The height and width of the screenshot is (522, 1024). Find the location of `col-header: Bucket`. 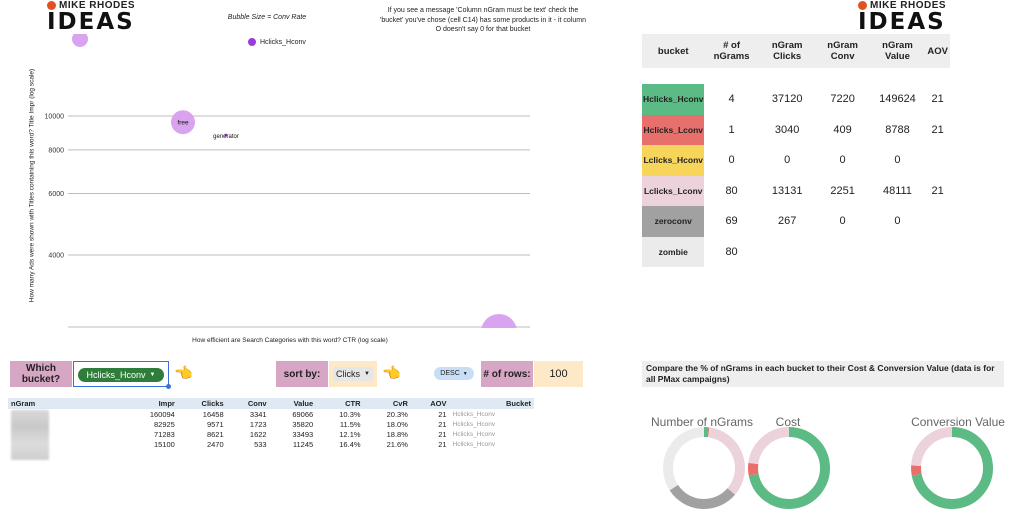

col-header: Bucket is located at coordinates (491, 403).